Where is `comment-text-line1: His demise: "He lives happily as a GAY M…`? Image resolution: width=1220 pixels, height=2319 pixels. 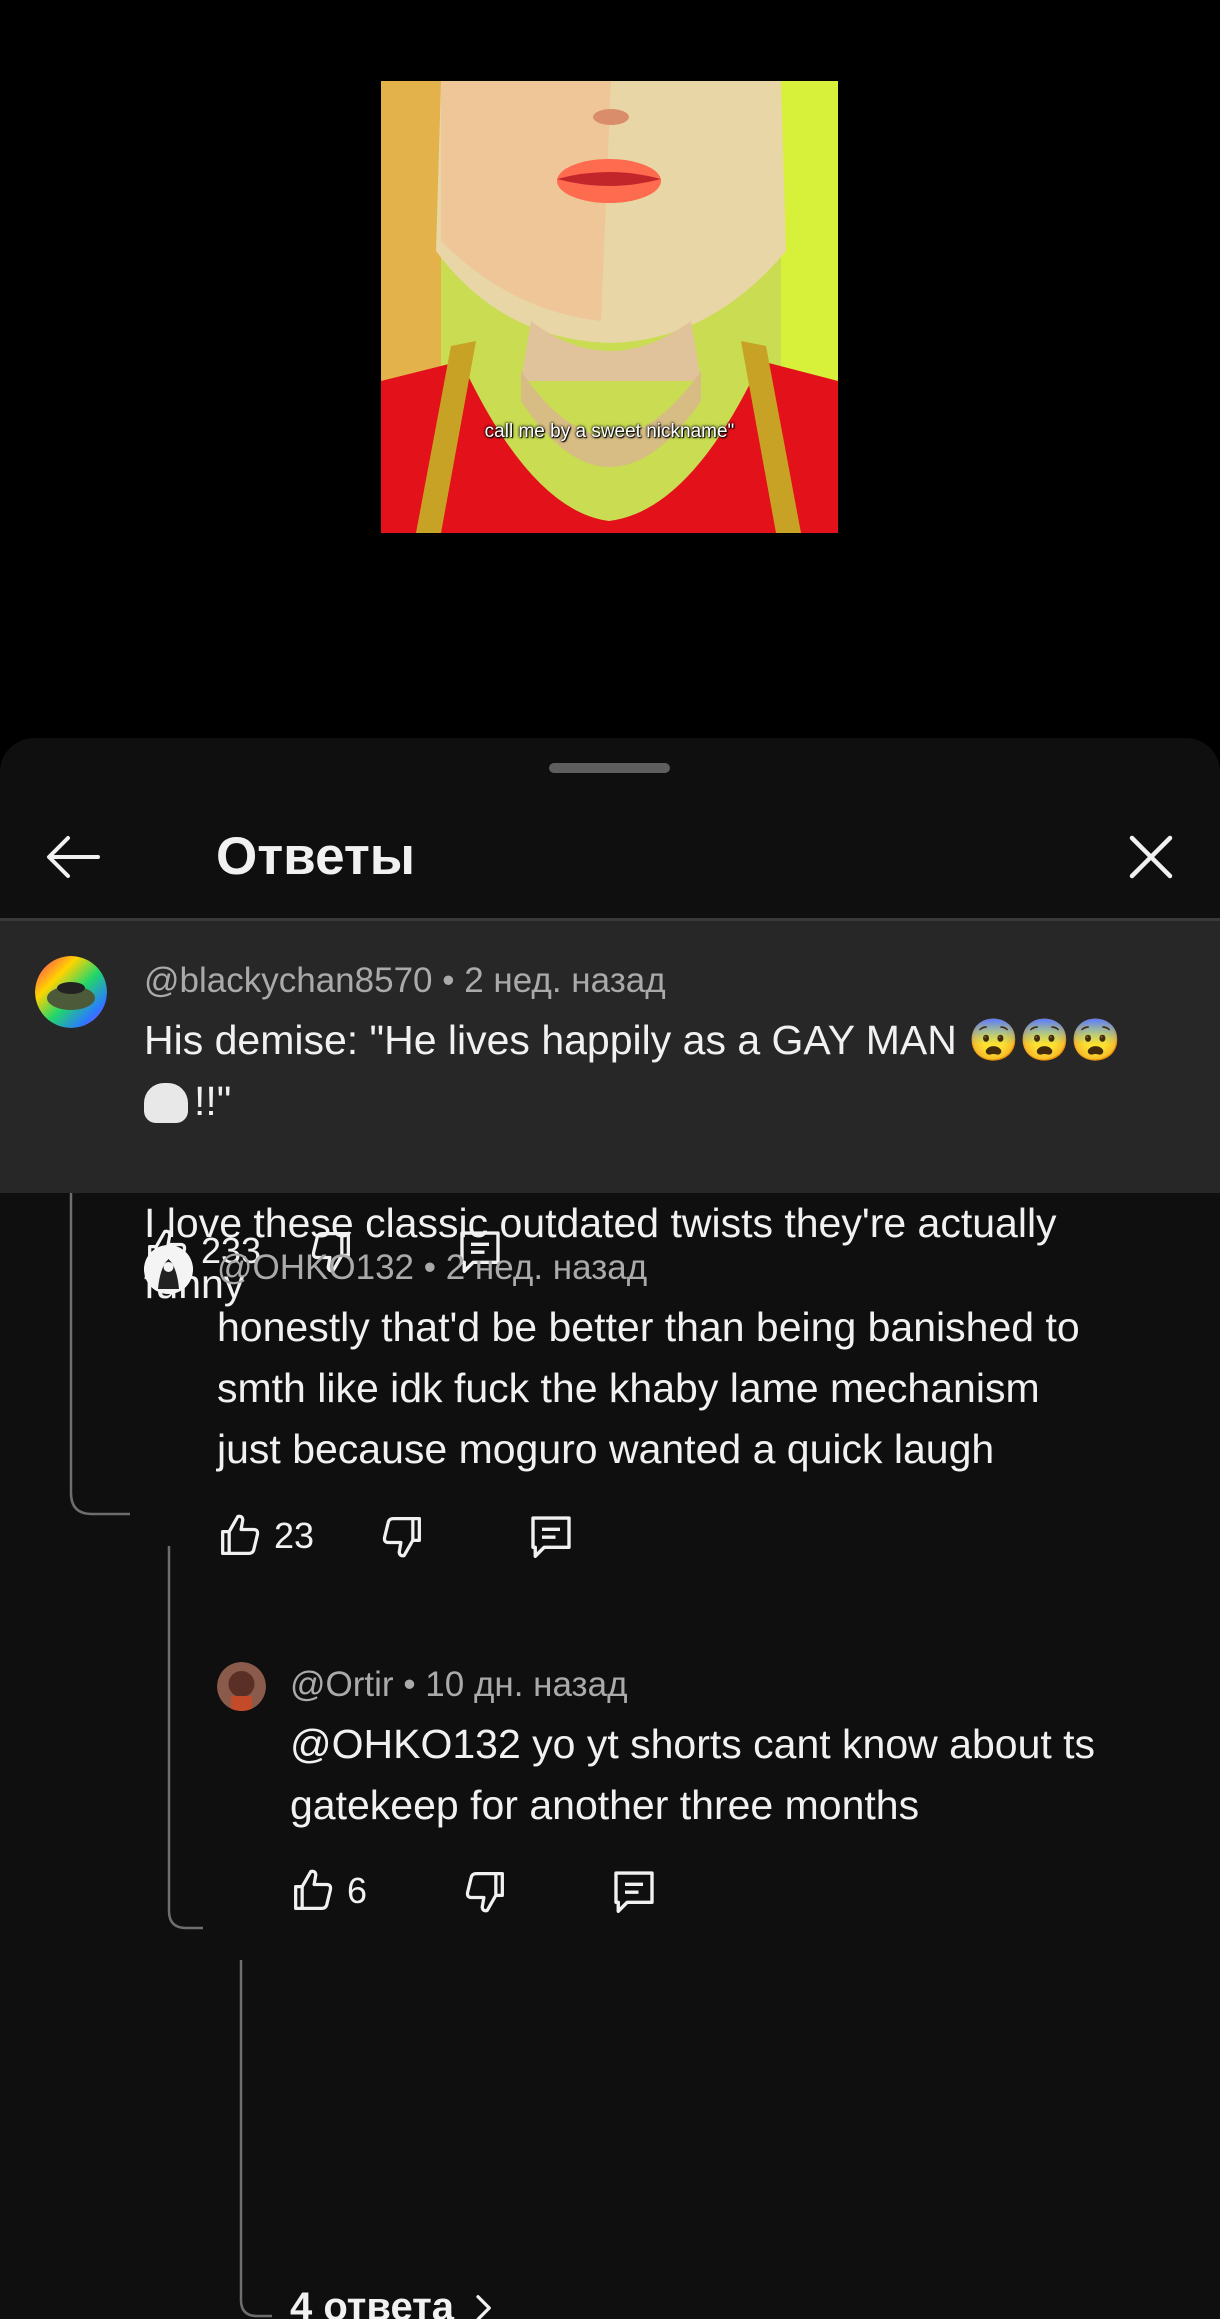 comment-text-line1: His demise: "He lives happily as a GAY M… is located at coordinates (550, 1040).